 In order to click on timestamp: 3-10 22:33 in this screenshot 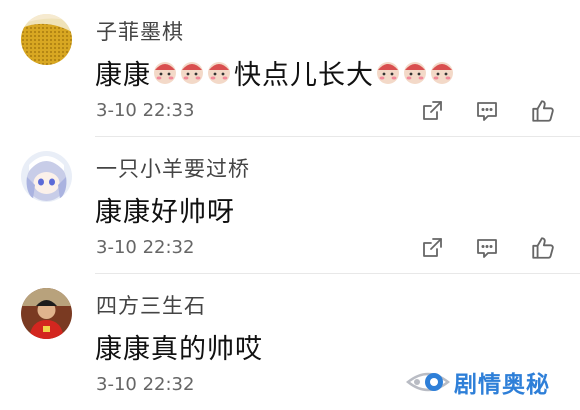, I will do `click(145, 110)`.